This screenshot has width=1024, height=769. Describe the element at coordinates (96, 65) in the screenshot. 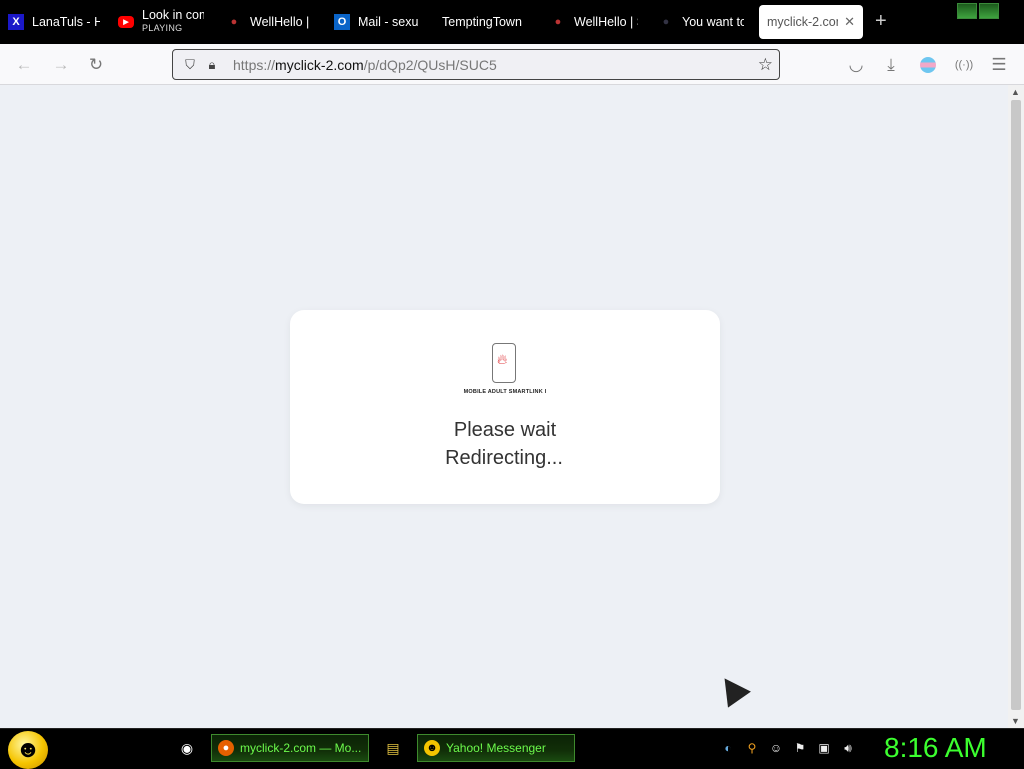

I see `reload-icon: ↻` at that location.